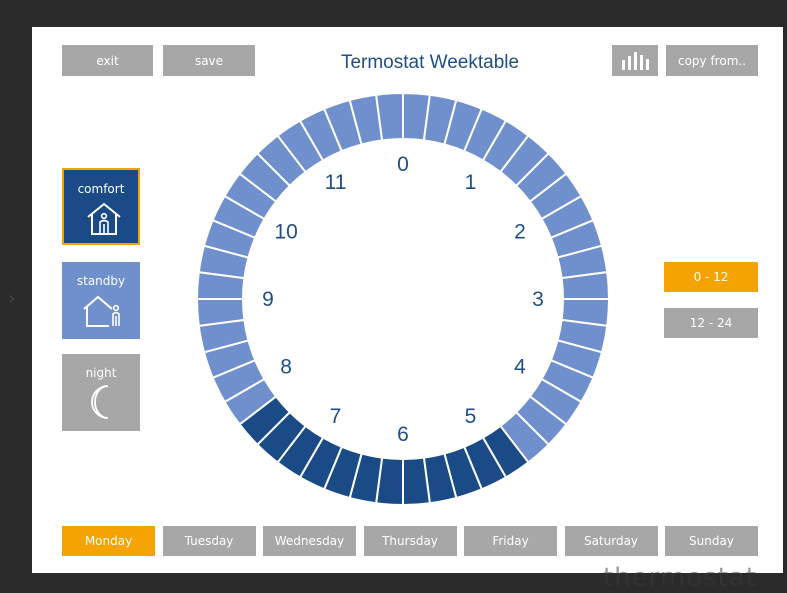 The height and width of the screenshot is (593, 787). Describe the element at coordinates (209, 60) in the screenshot. I see `save-button: save` at that location.